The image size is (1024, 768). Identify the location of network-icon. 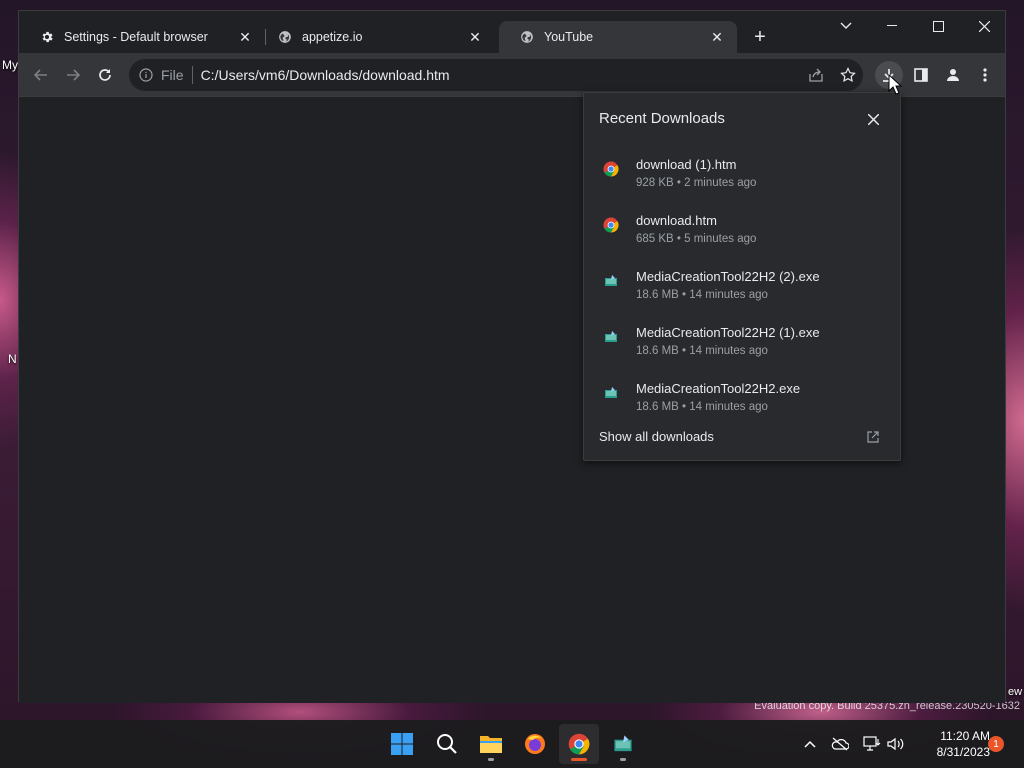
(872, 744).